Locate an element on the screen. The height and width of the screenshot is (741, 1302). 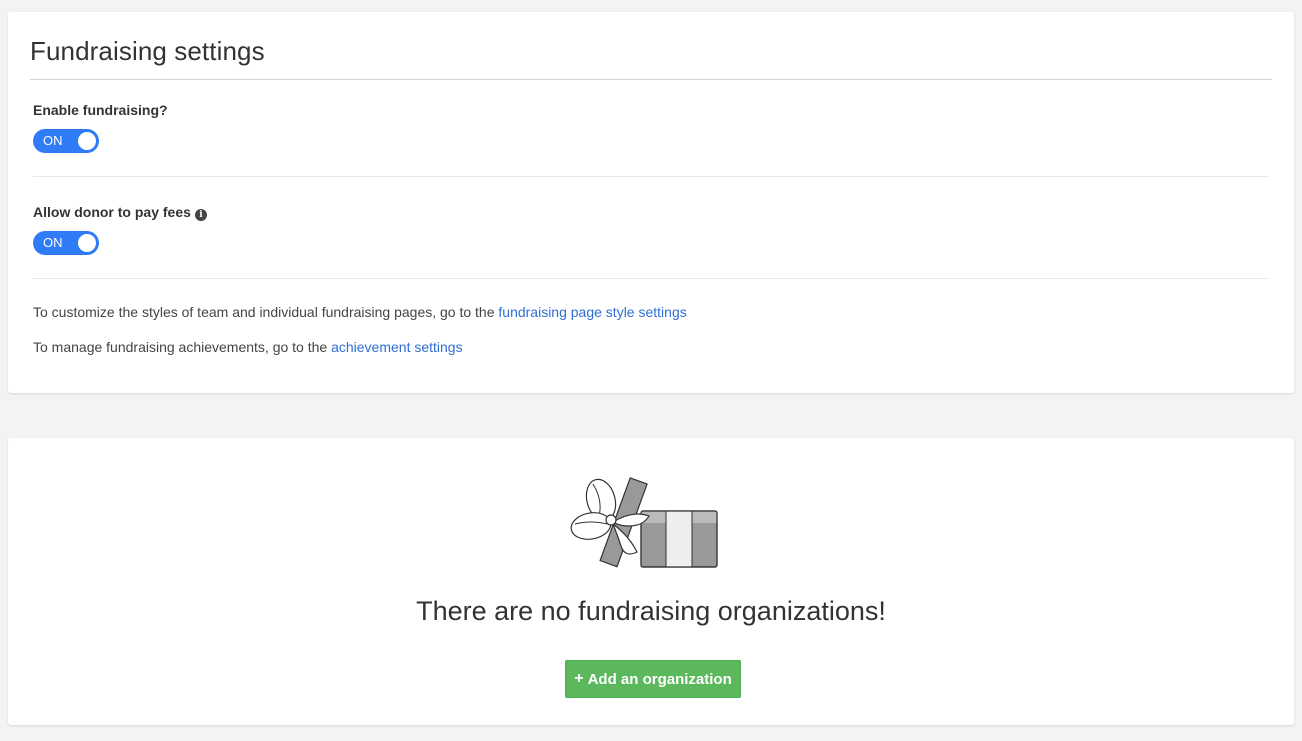
enable-fundraising-toggle: ON is located at coordinates (66, 141).